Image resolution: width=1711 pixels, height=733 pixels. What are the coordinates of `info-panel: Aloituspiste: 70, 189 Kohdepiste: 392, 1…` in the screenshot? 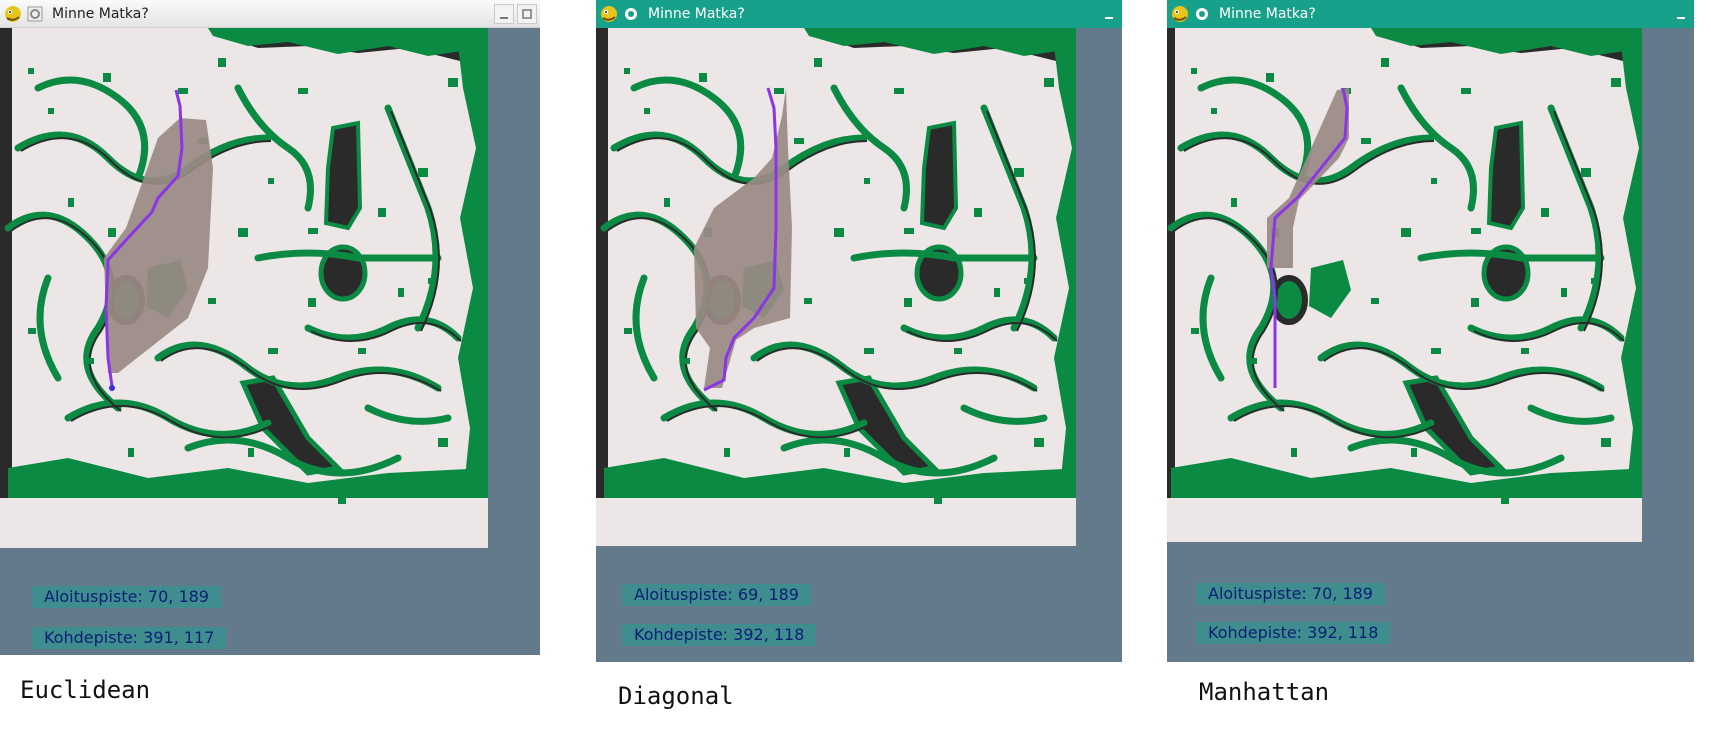 It's located at (1430, 602).